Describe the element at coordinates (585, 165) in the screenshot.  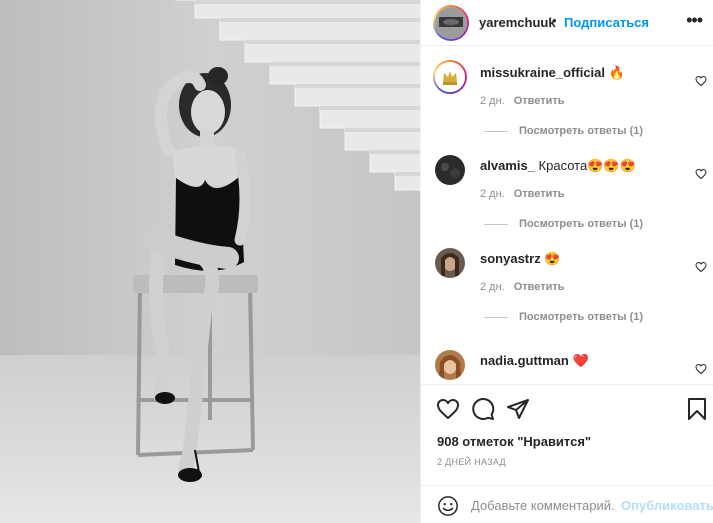
I see `comment-body: Красота😍😍😍` at that location.